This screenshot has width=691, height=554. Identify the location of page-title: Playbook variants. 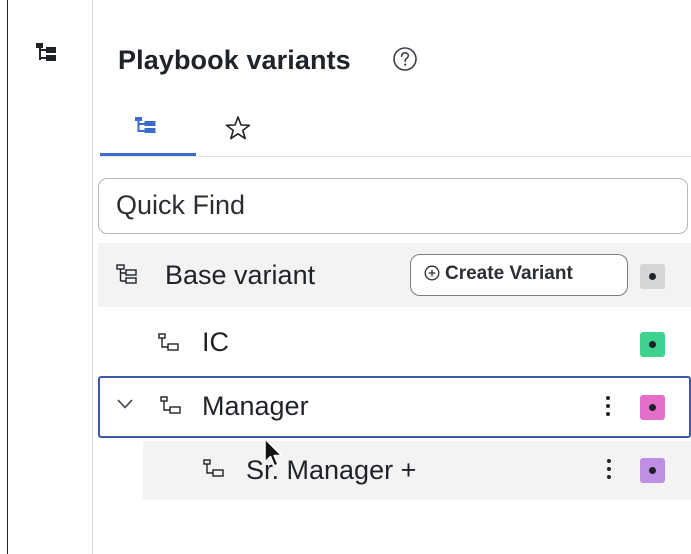
(234, 60).